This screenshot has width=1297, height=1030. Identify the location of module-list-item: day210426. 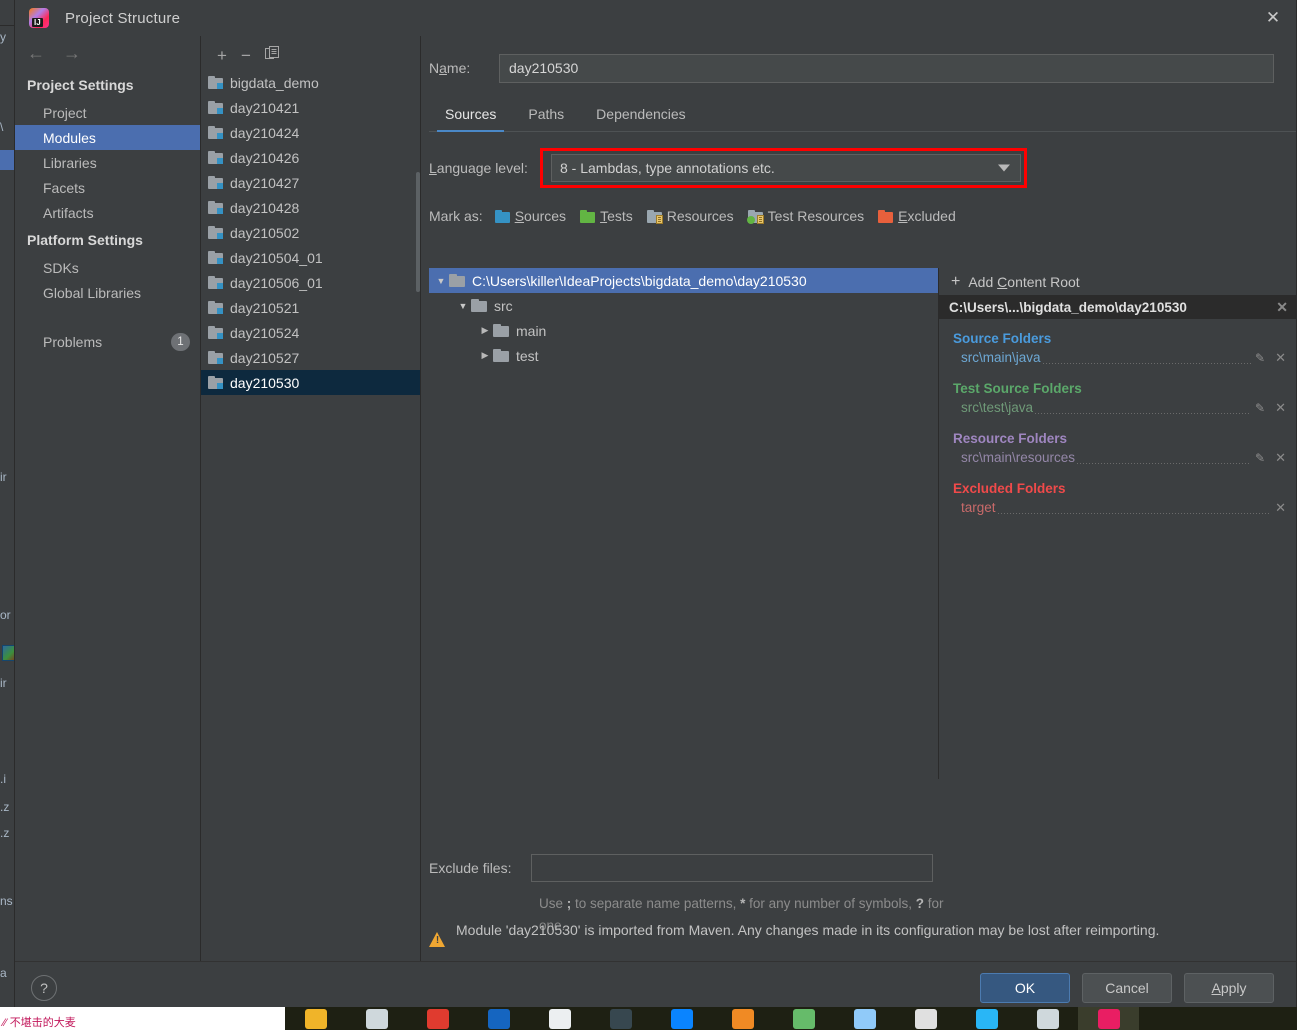
(310, 157).